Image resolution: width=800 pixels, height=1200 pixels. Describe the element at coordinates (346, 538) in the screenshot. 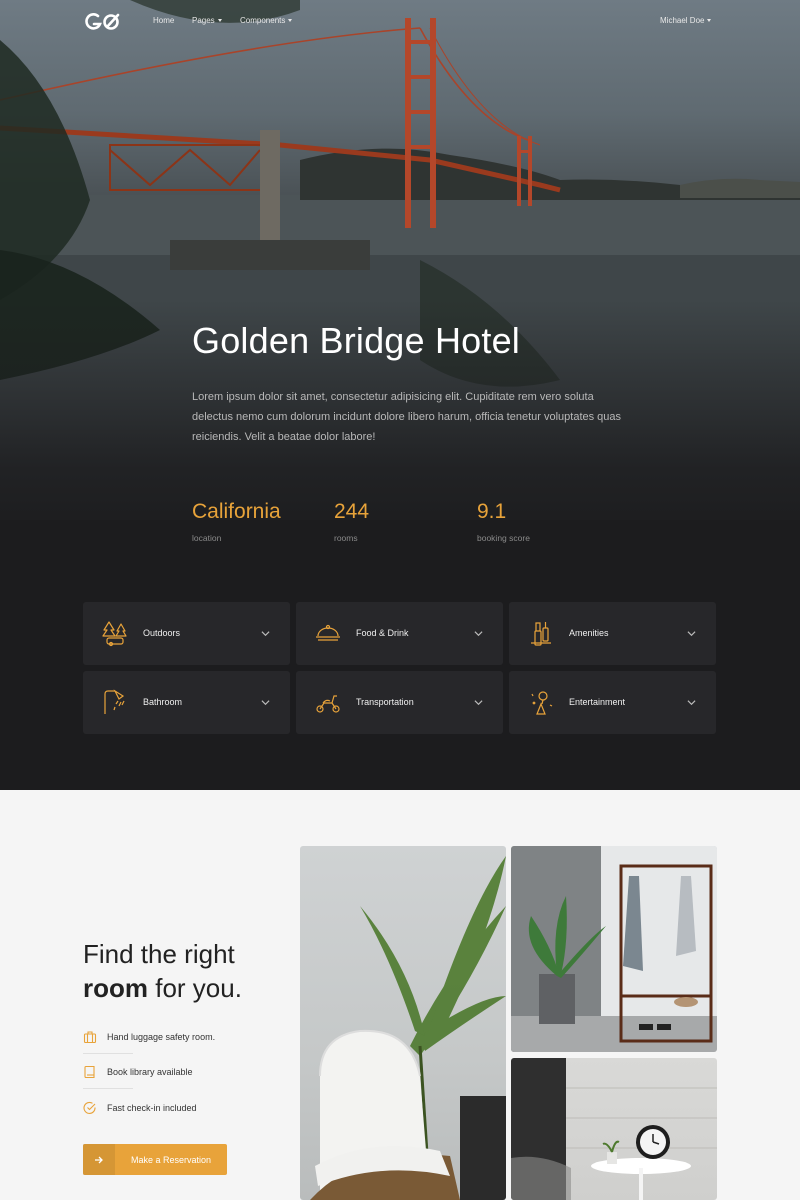

I see `stat-label: rooms` at that location.